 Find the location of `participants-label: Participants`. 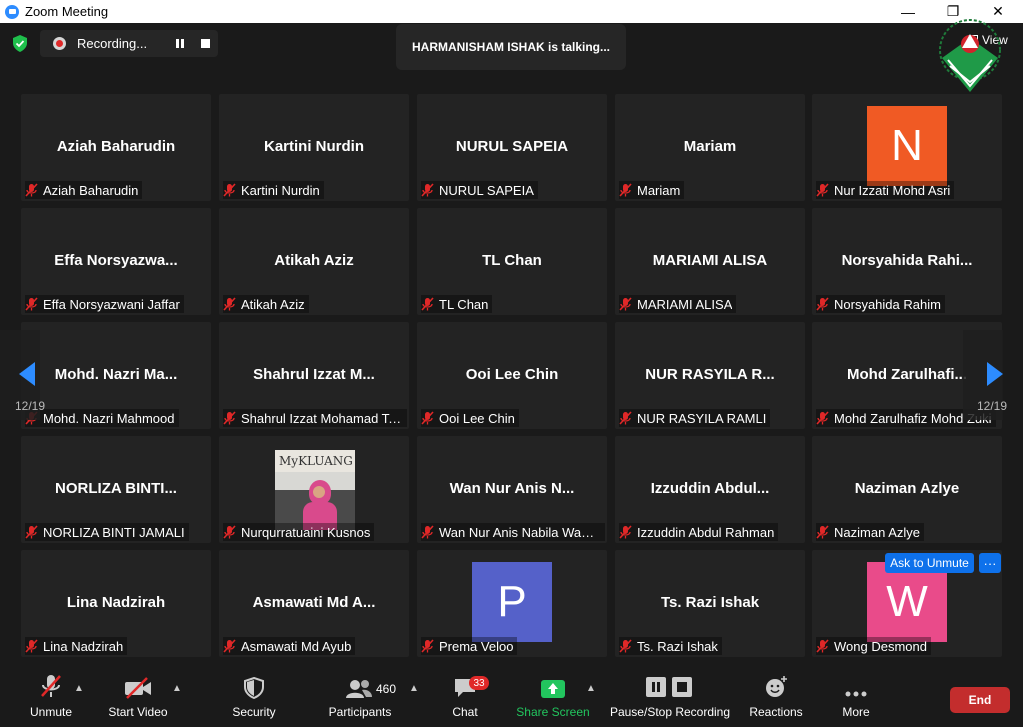

participants-label: Participants is located at coordinates (360, 712).